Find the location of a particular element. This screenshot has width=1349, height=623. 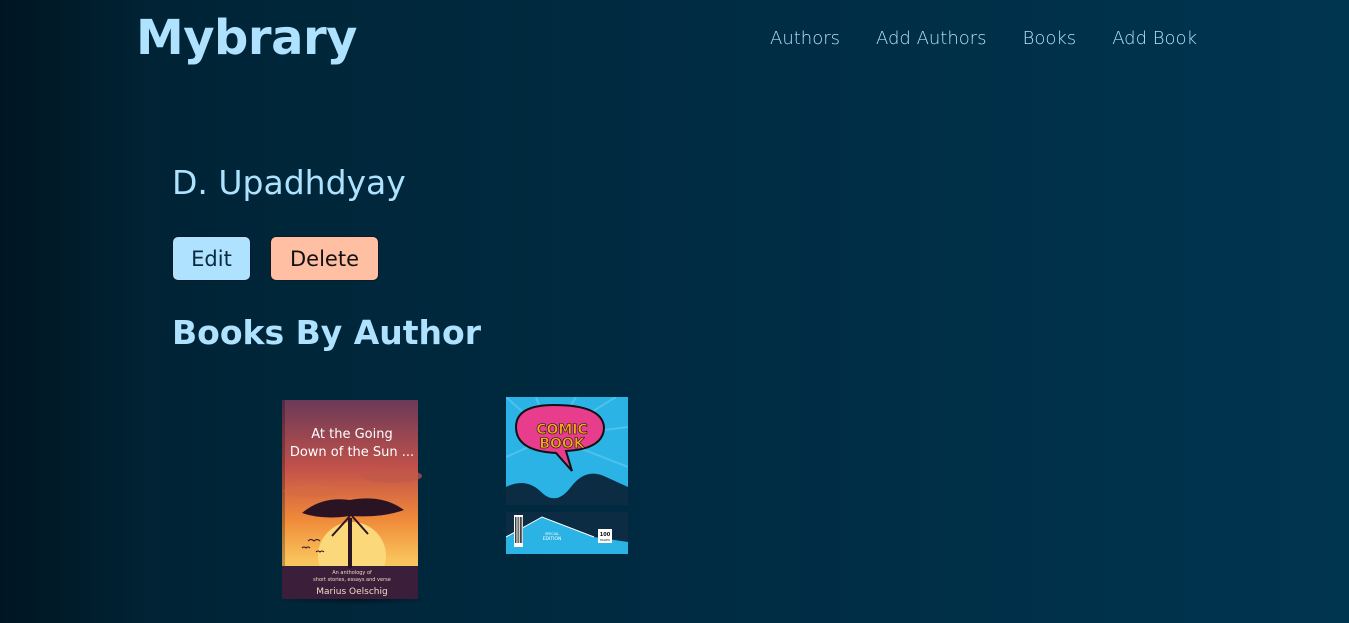

nav-authors: Authors is located at coordinates (805, 38).